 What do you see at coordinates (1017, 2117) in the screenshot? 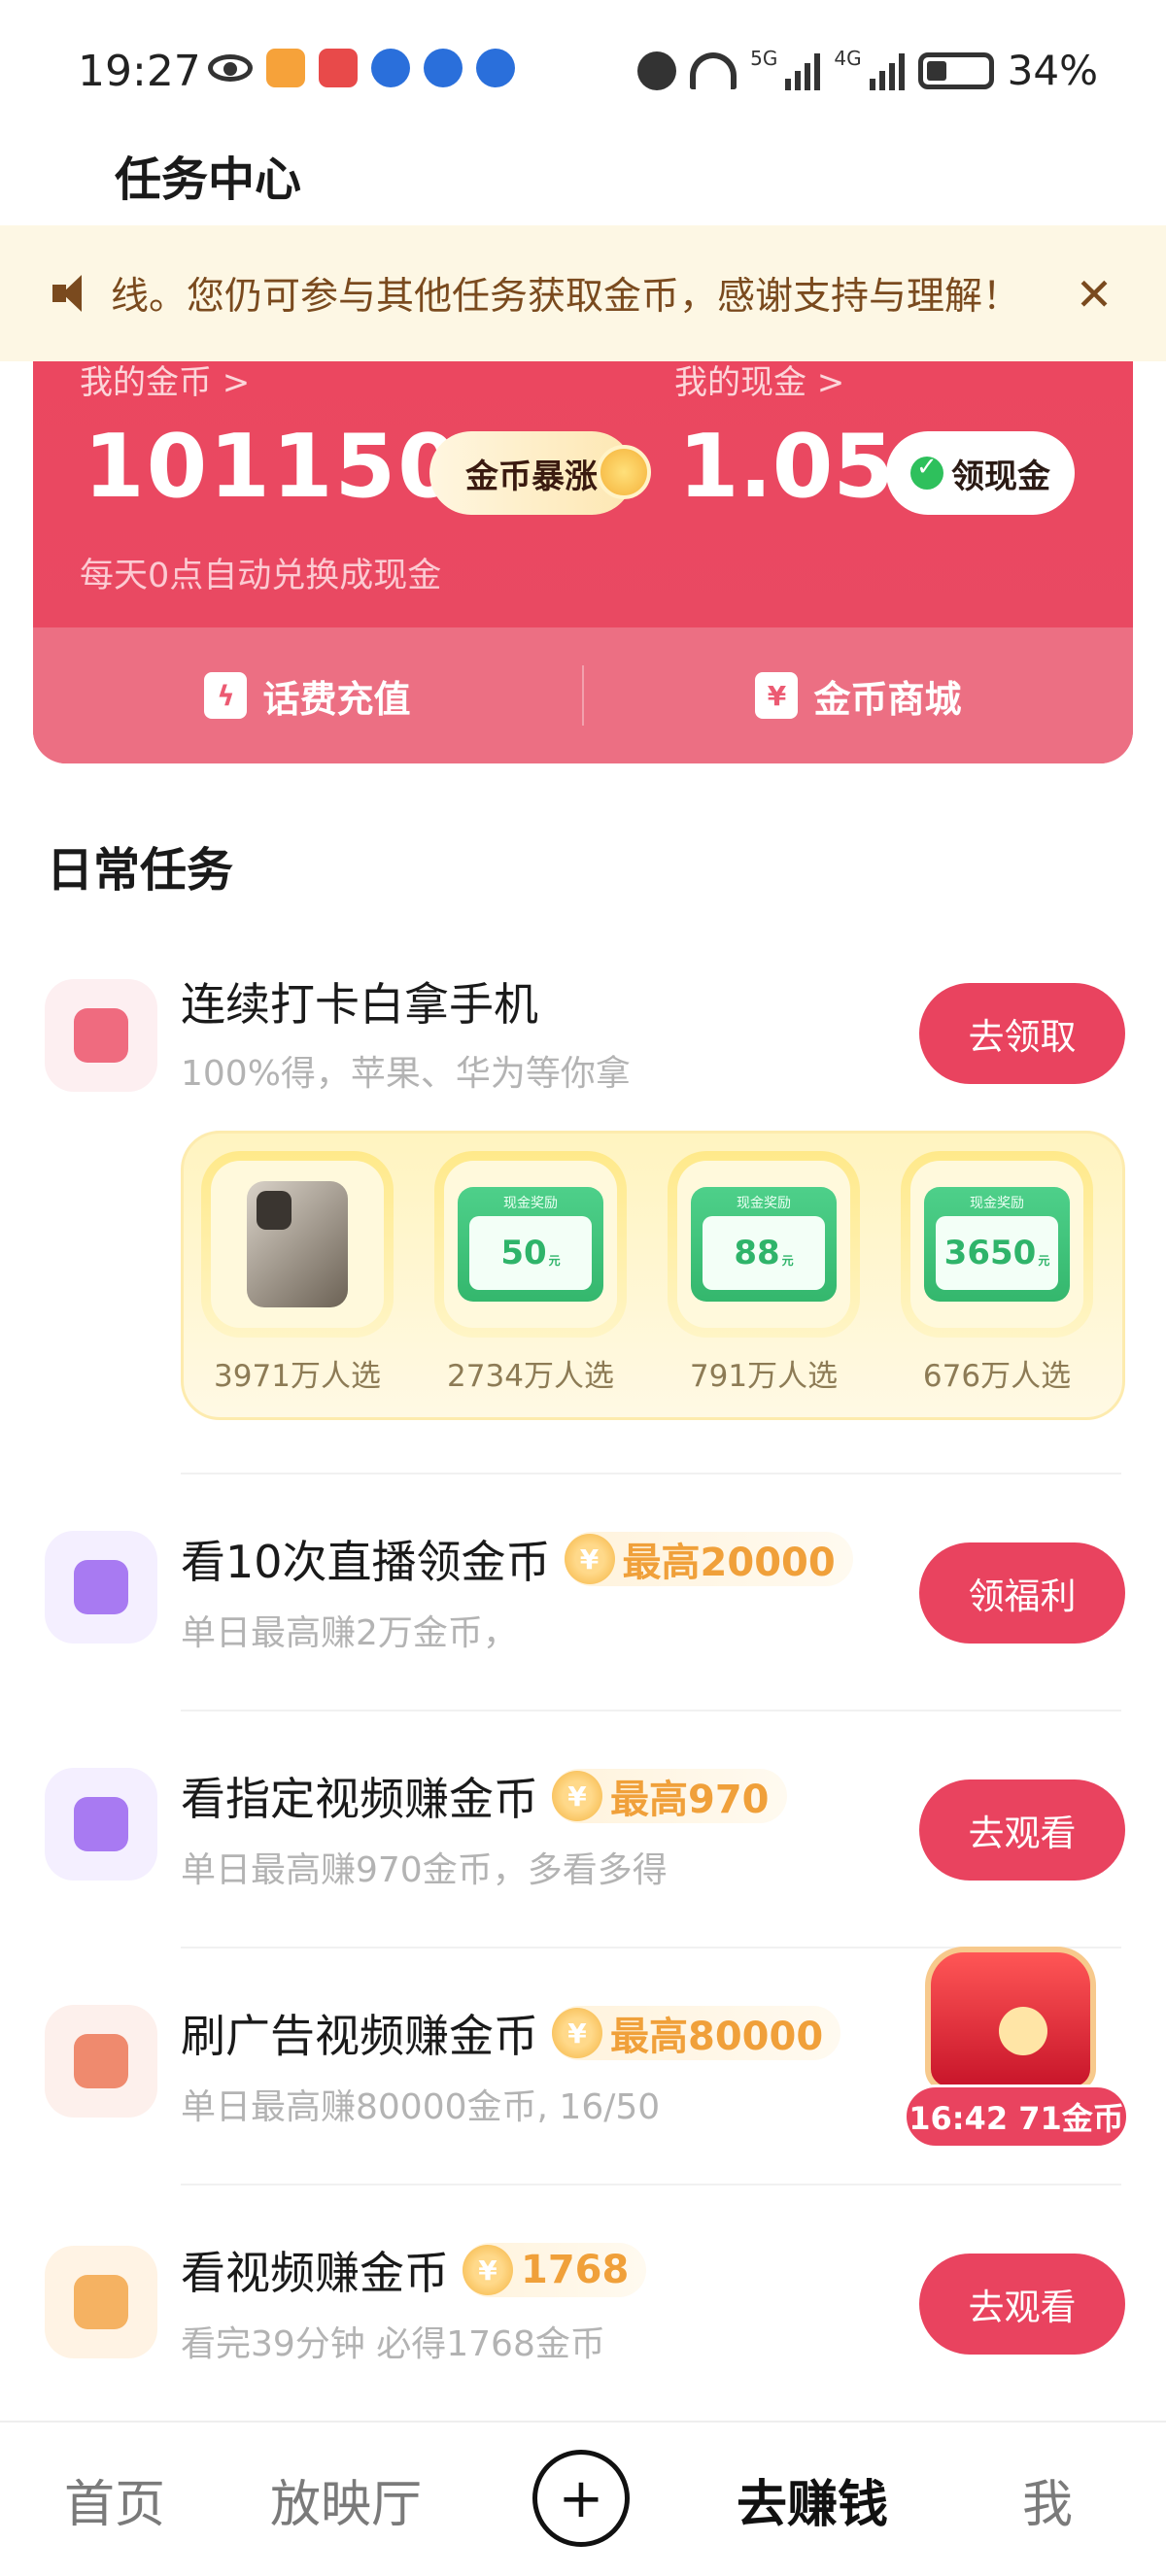
I see `treasure-timer: 16:42 71金币` at bounding box center [1017, 2117].